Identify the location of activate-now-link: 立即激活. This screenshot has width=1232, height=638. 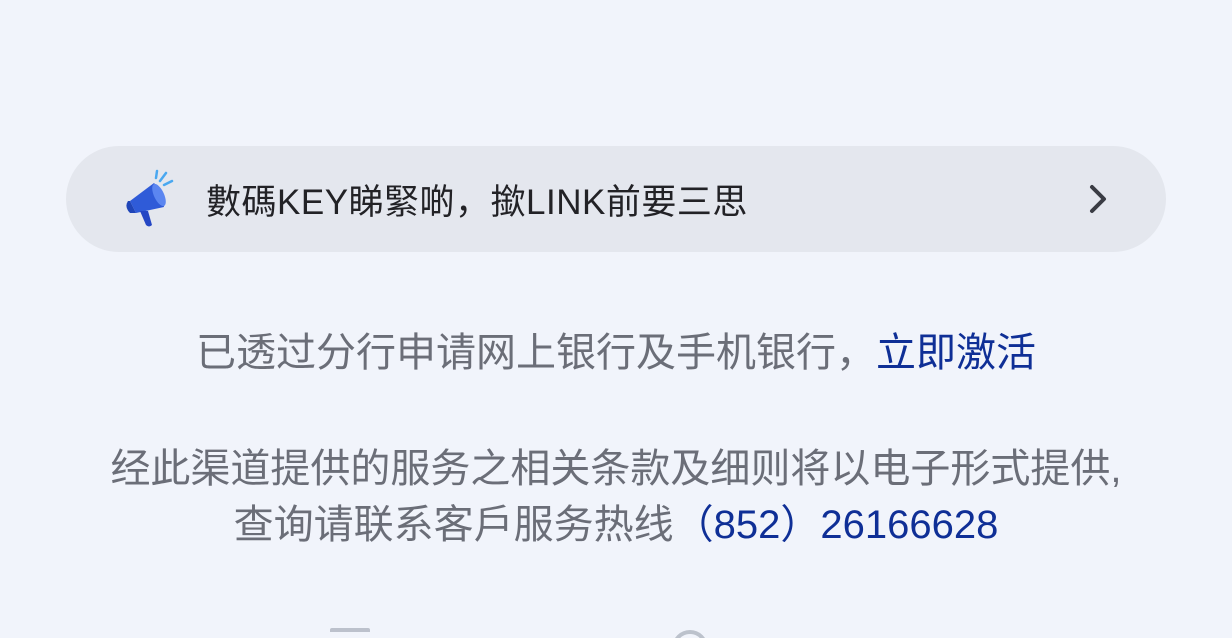
(956, 353).